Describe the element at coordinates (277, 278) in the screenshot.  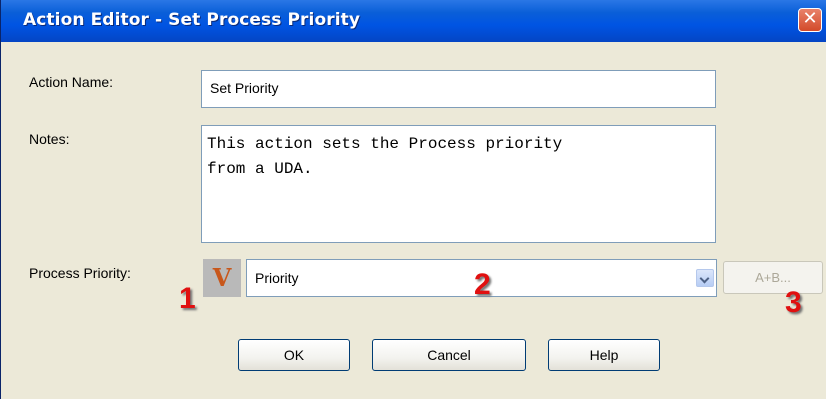
I see `process-priority-value: Priority` at that location.